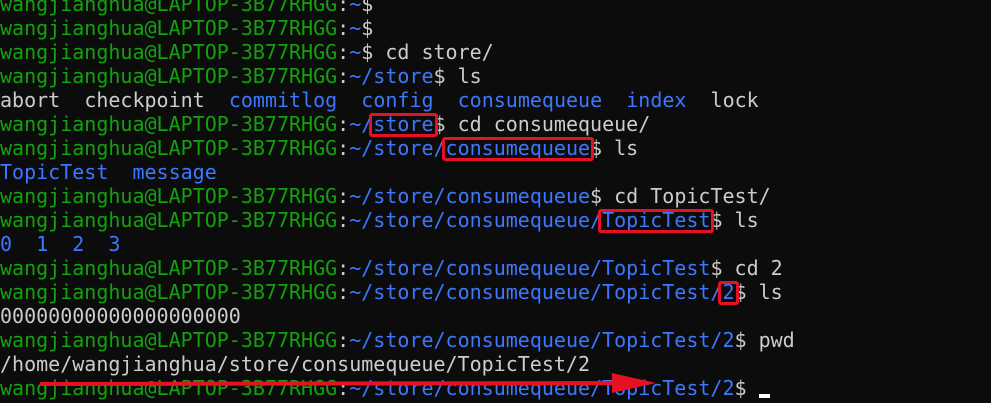 The width and height of the screenshot is (991, 403). What do you see at coordinates (78, 244) in the screenshot?
I see `directory-entry: 2` at bounding box center [78, 244].